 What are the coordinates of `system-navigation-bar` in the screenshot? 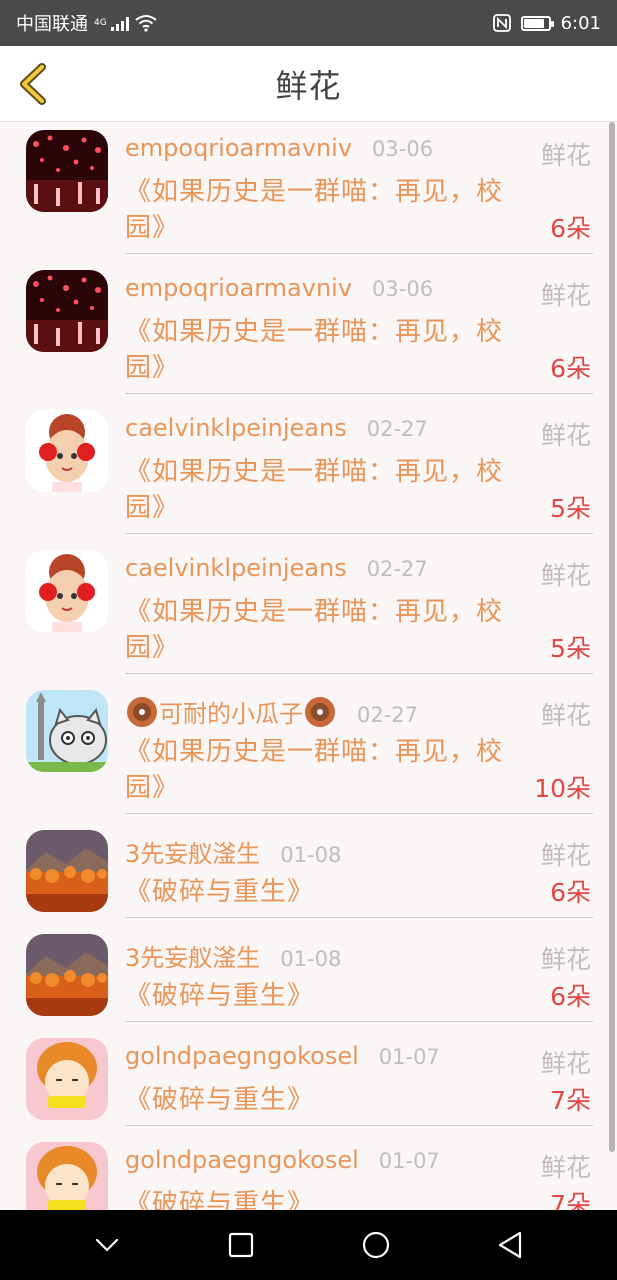 It's located at (308, 1245).